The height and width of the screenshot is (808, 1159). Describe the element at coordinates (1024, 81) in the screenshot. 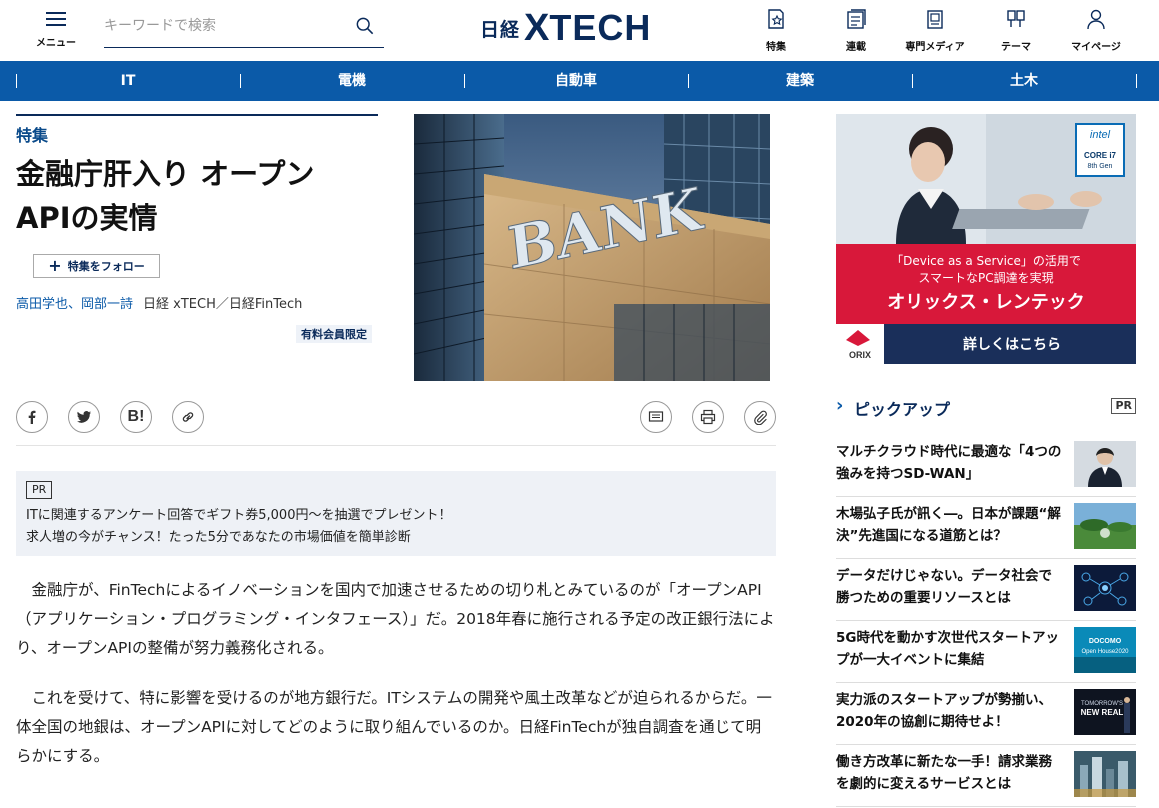

I see `category-civil-engineering: 土木` at that location.